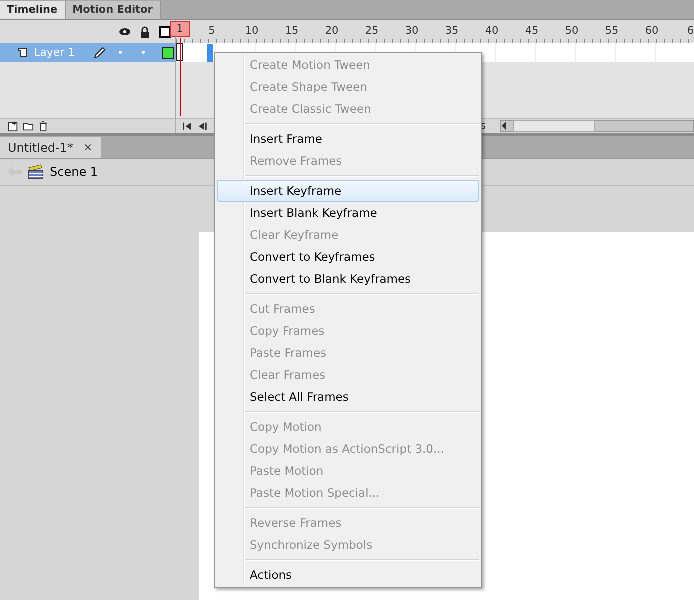  Describe the element at coordinates (372, 31) in the screenshot. I see `frame-number: 25` at that location.